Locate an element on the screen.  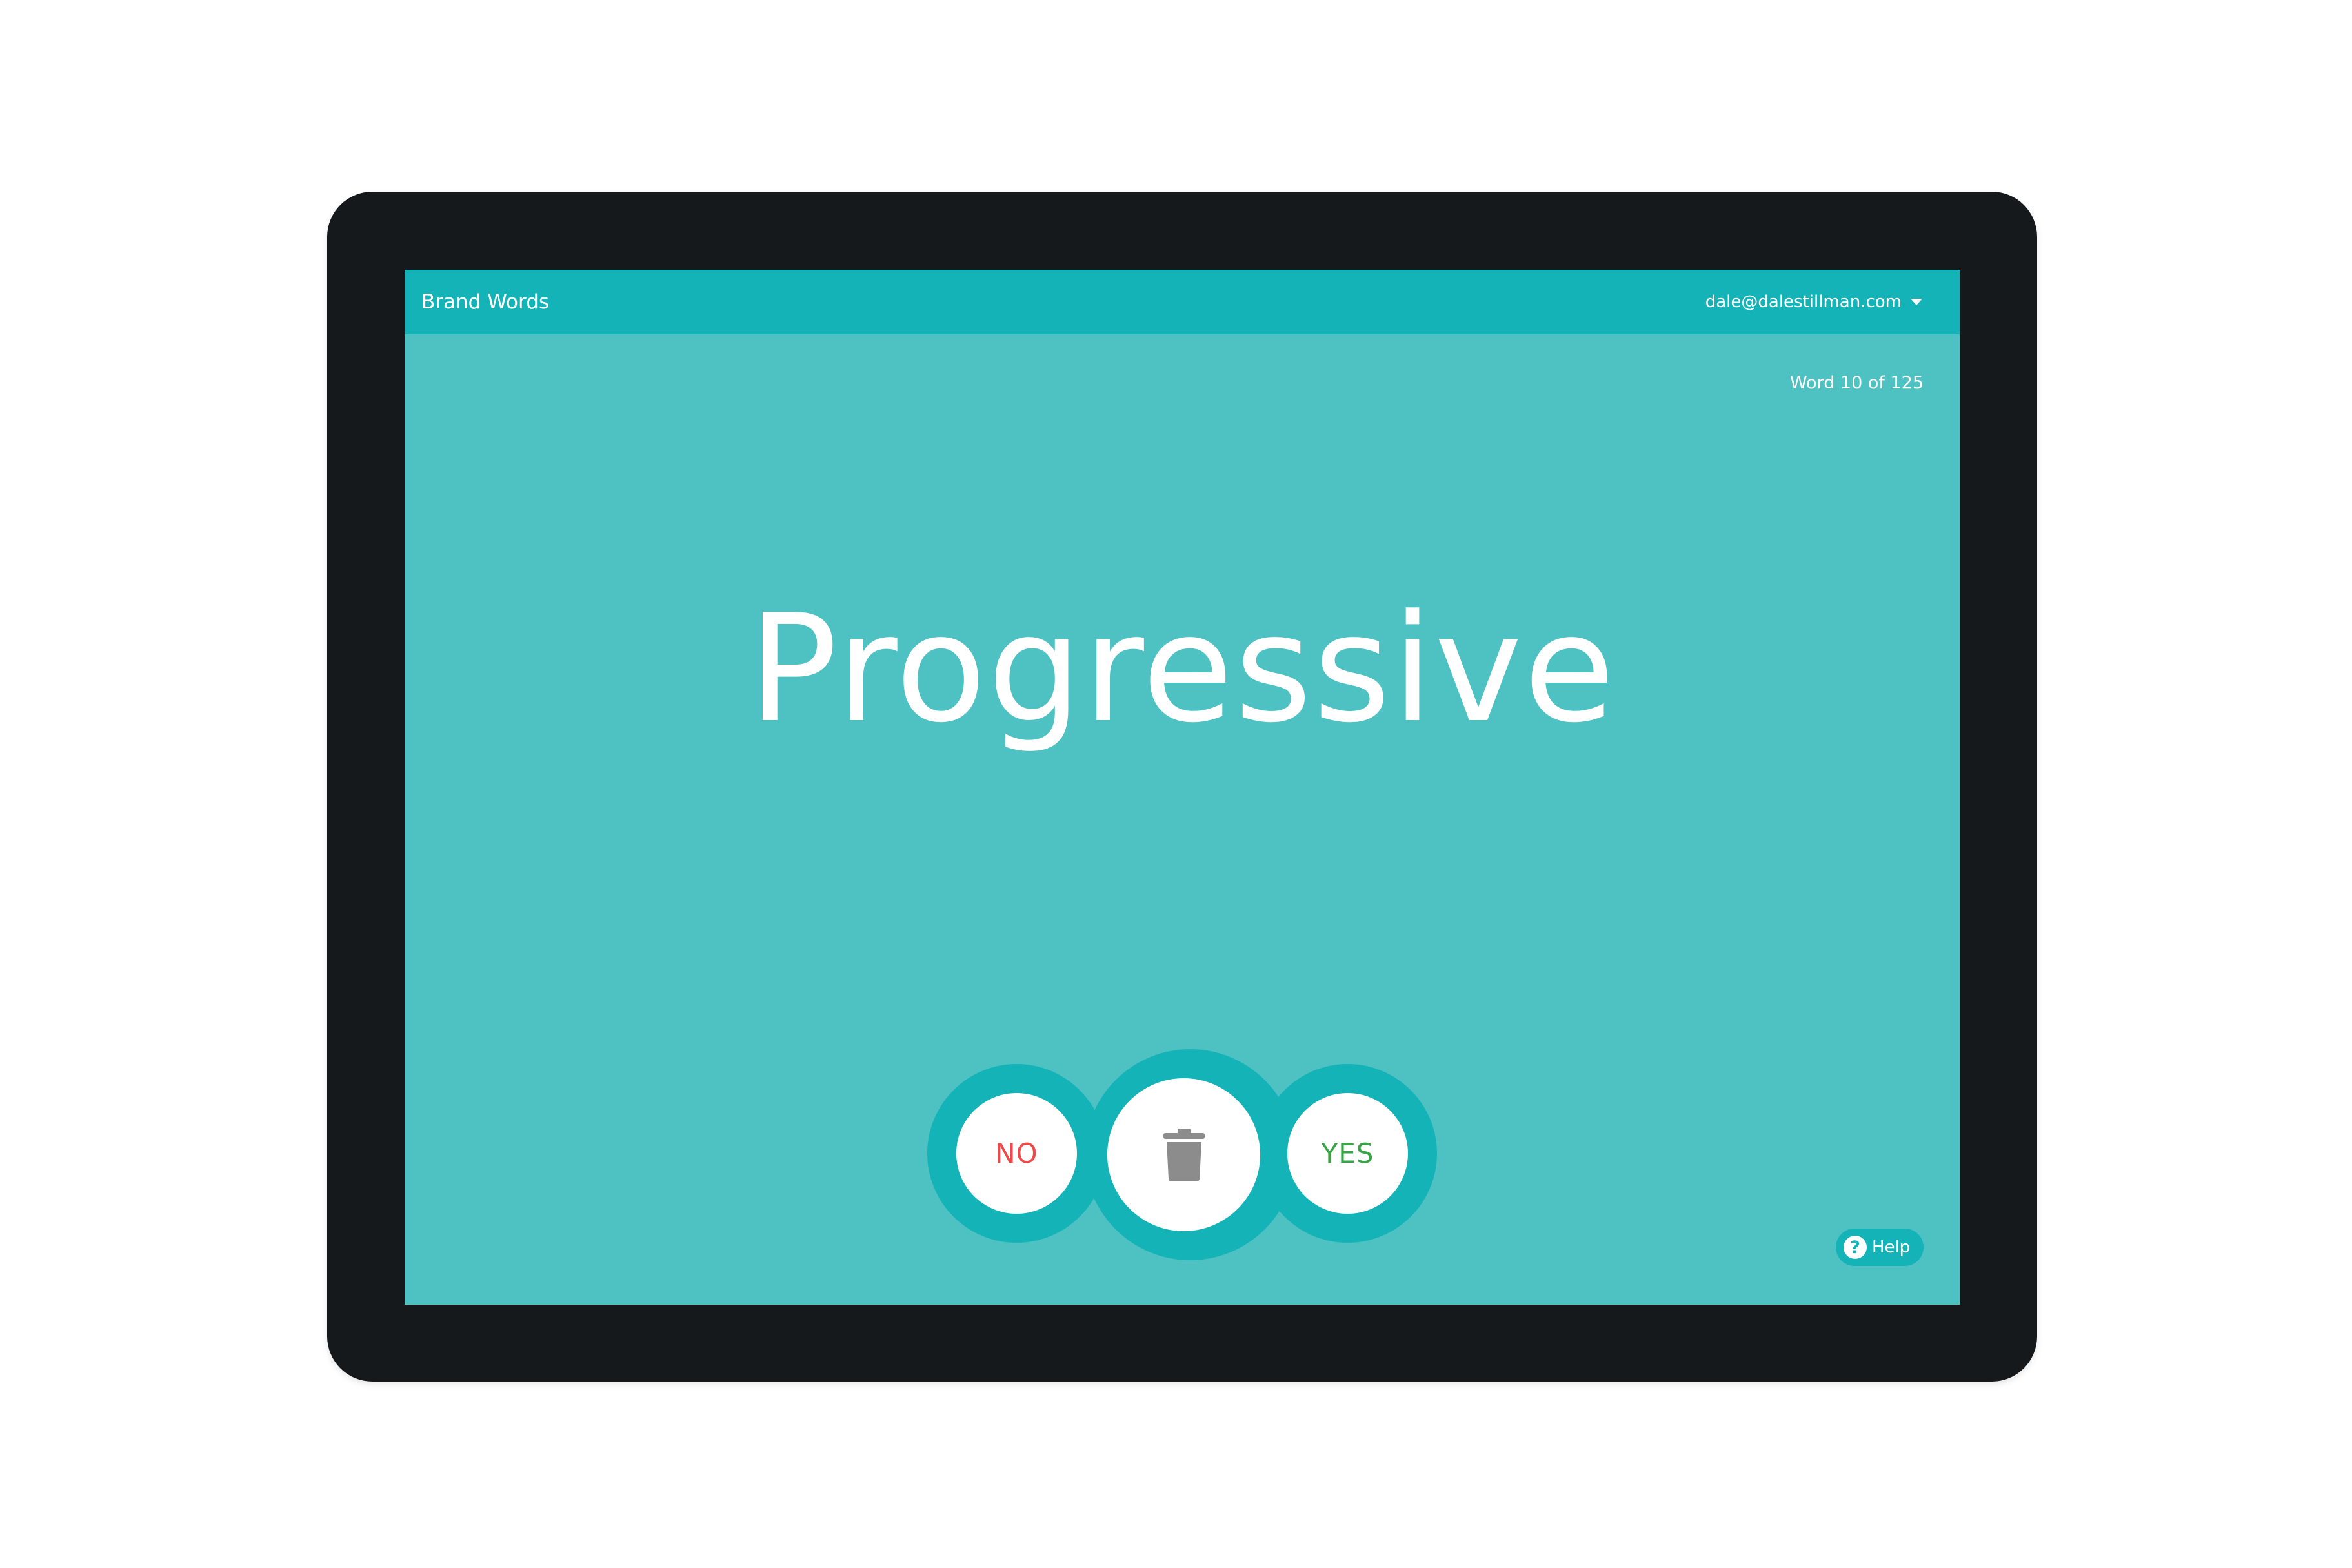
account-menu: dale@dalestillman.com is located at coordinates (1813, 302).